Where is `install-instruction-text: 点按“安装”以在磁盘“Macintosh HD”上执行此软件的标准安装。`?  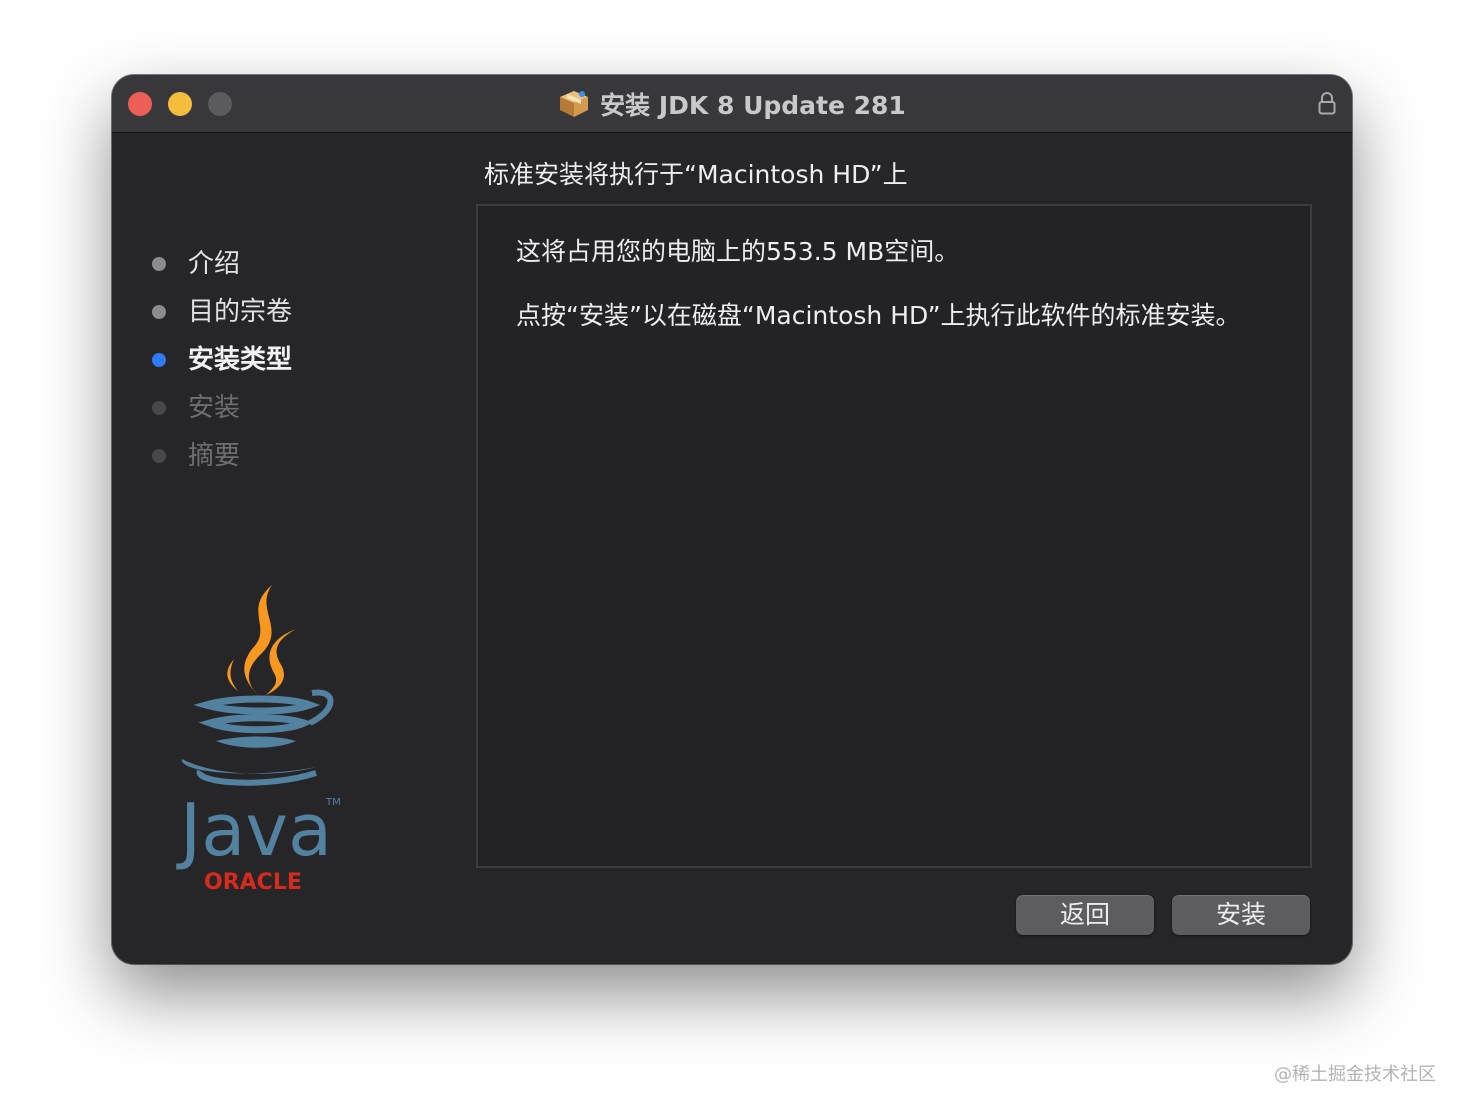
install-instruction-text: 点按“安装”以在磁盘“Macintosh HD”上执行此软件的标准安装。 is located at coordinates (878, 315).